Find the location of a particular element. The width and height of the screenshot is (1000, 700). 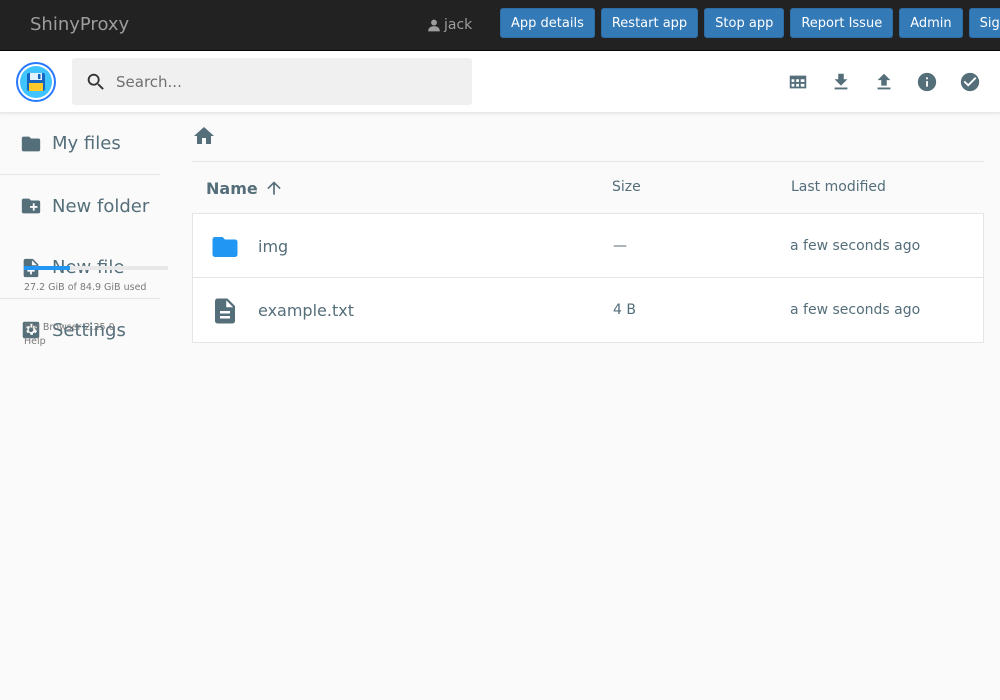

search-input is located at coordinates (286, 81).